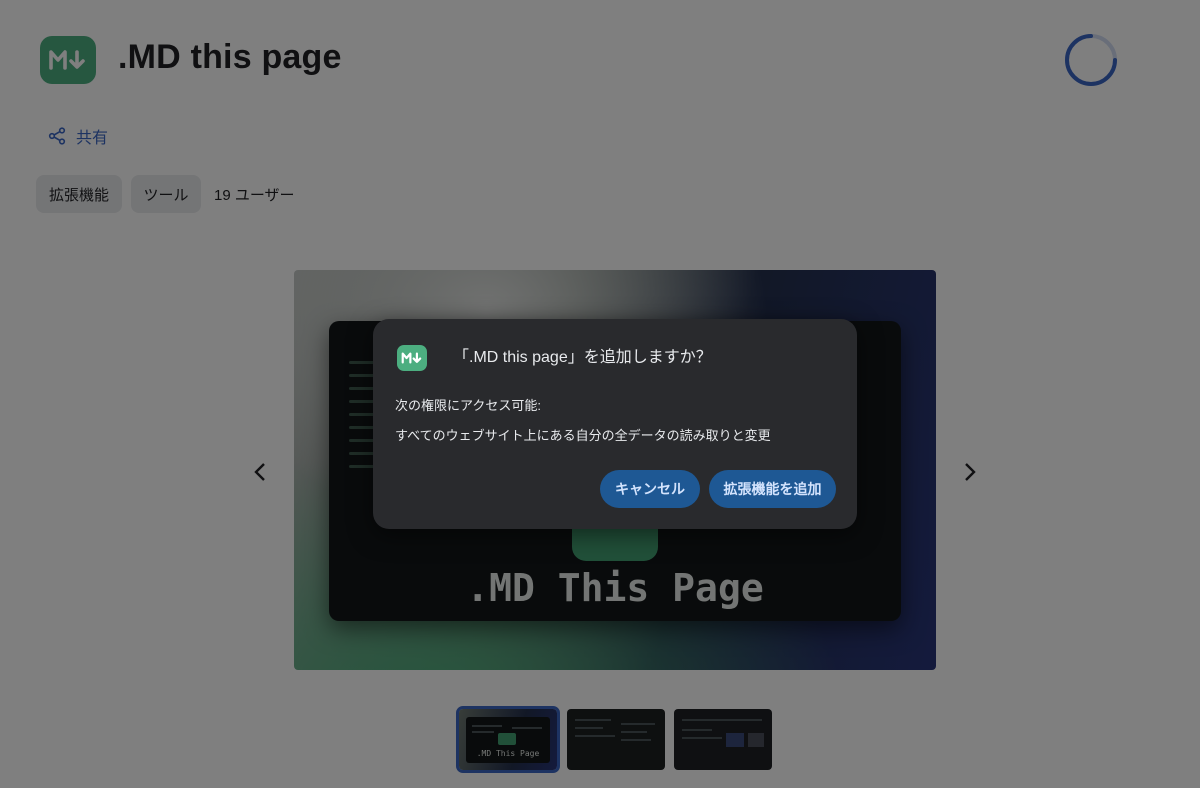 This screenshot has width=1200, height=788. What do you see at coordinates (772, 489) in the screenshot?
I see `add-extension-button: 拡張機能を追加` at bounding box center [772, 489].